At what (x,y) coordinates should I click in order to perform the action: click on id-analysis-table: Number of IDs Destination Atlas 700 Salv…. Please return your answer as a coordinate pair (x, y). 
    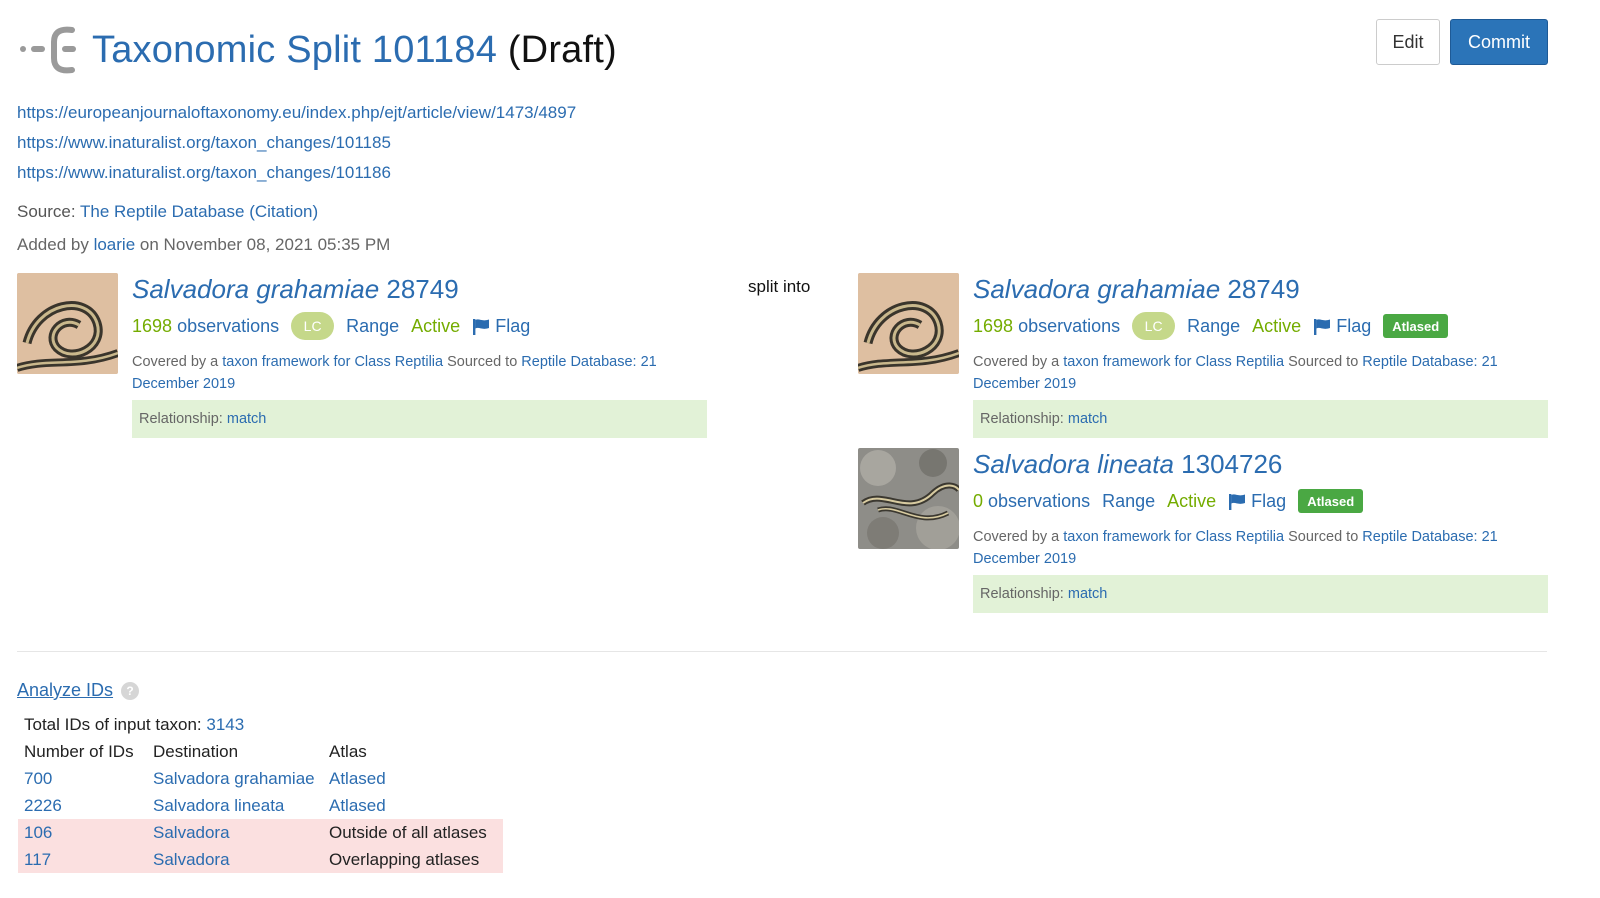
    Looking at the image, I should click on (260, 805).